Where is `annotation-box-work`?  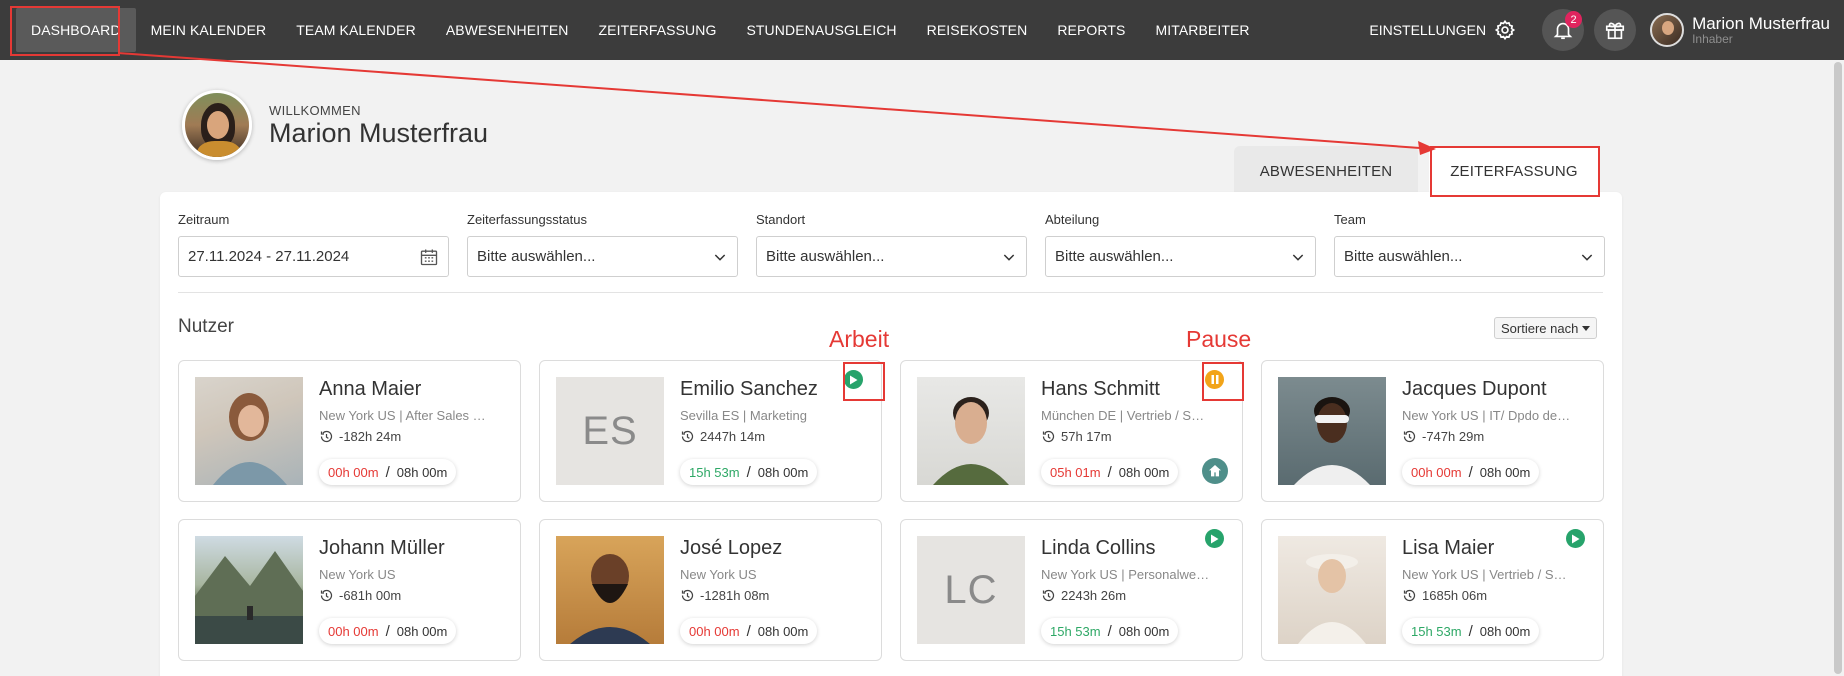
annotation-box-work is located at coordinates (864, 381).